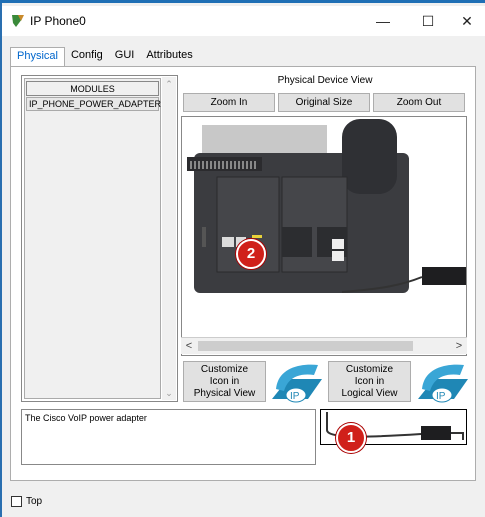 The height and width of the screenshot is (517, 485). What do you see at coordinates (467, 21) in the screenshot?
I see `close-button: ✕` at bounding box center [467, 21].